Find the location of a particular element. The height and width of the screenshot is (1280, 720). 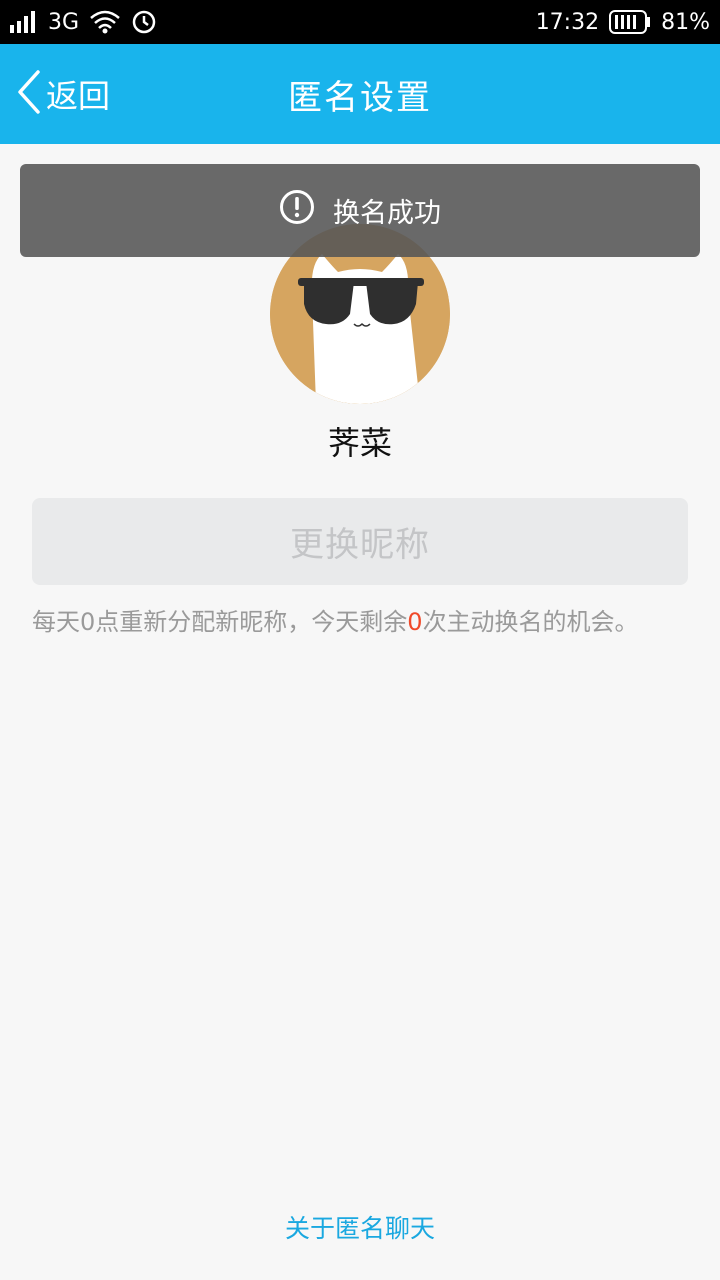

network-type: 3G is located at coordinates (64, 22).